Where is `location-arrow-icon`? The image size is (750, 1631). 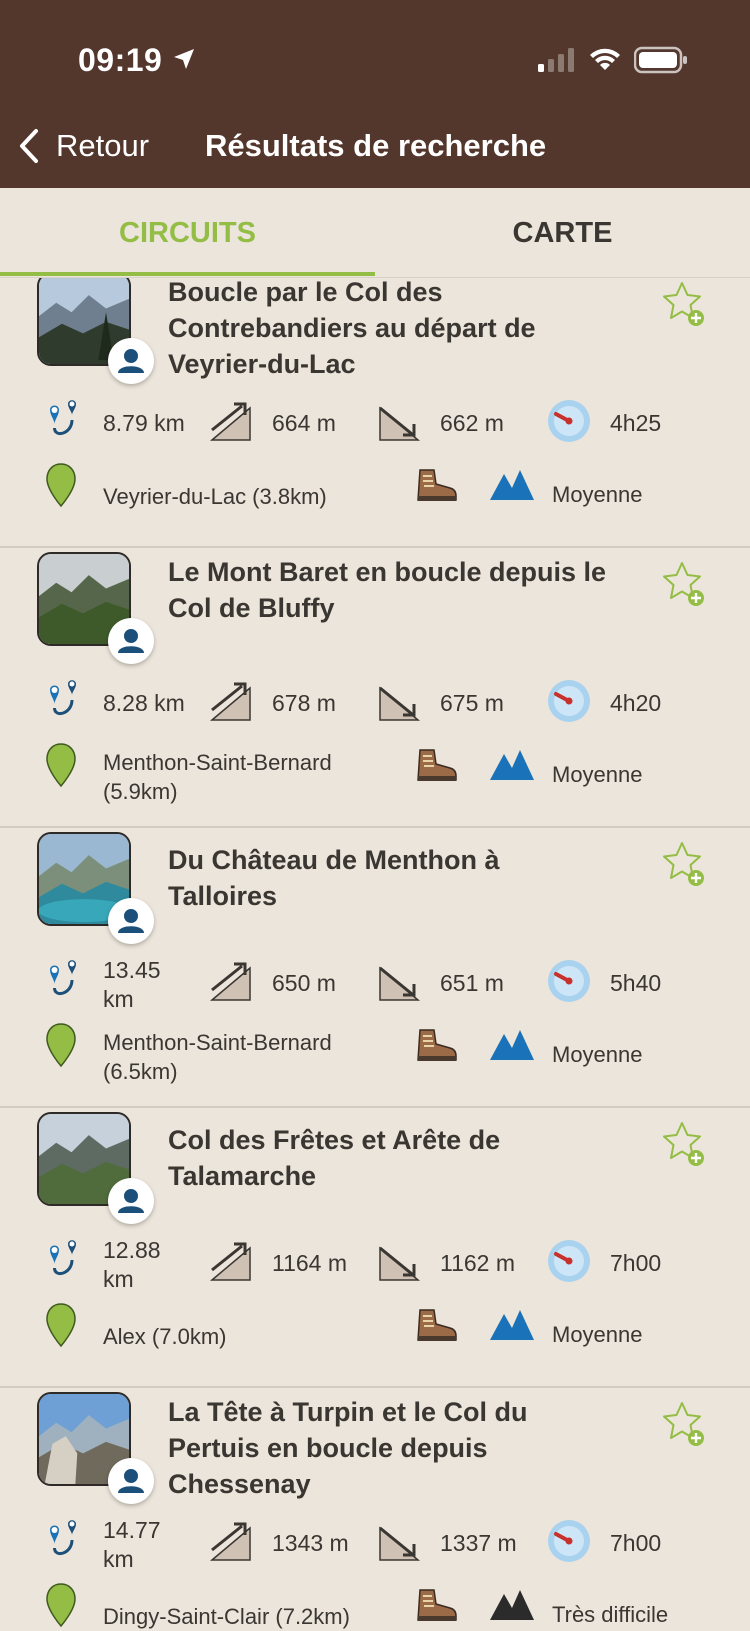
location-arrow-icon is located at coordinates (184, 59).